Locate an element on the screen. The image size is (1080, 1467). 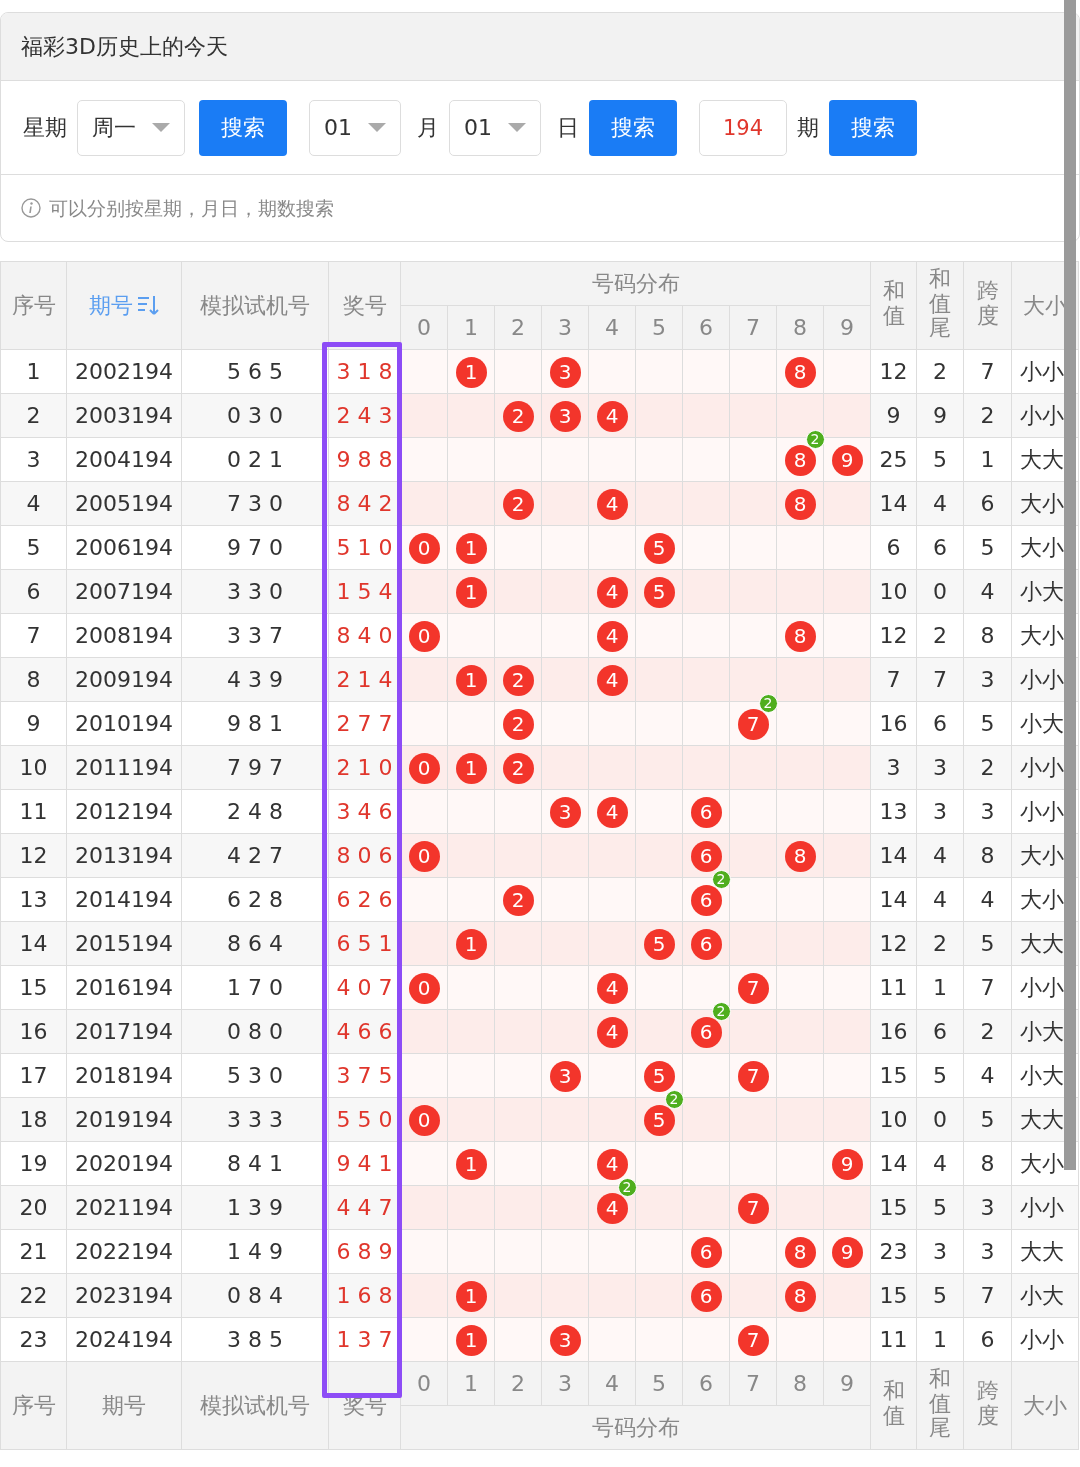
dropdown: 周一 is located at coordinates (131, 127).